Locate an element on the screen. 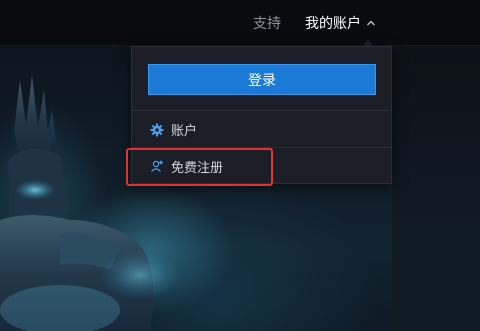  top-nav: 支持 我的账户 is located at coordinates (240, 23).